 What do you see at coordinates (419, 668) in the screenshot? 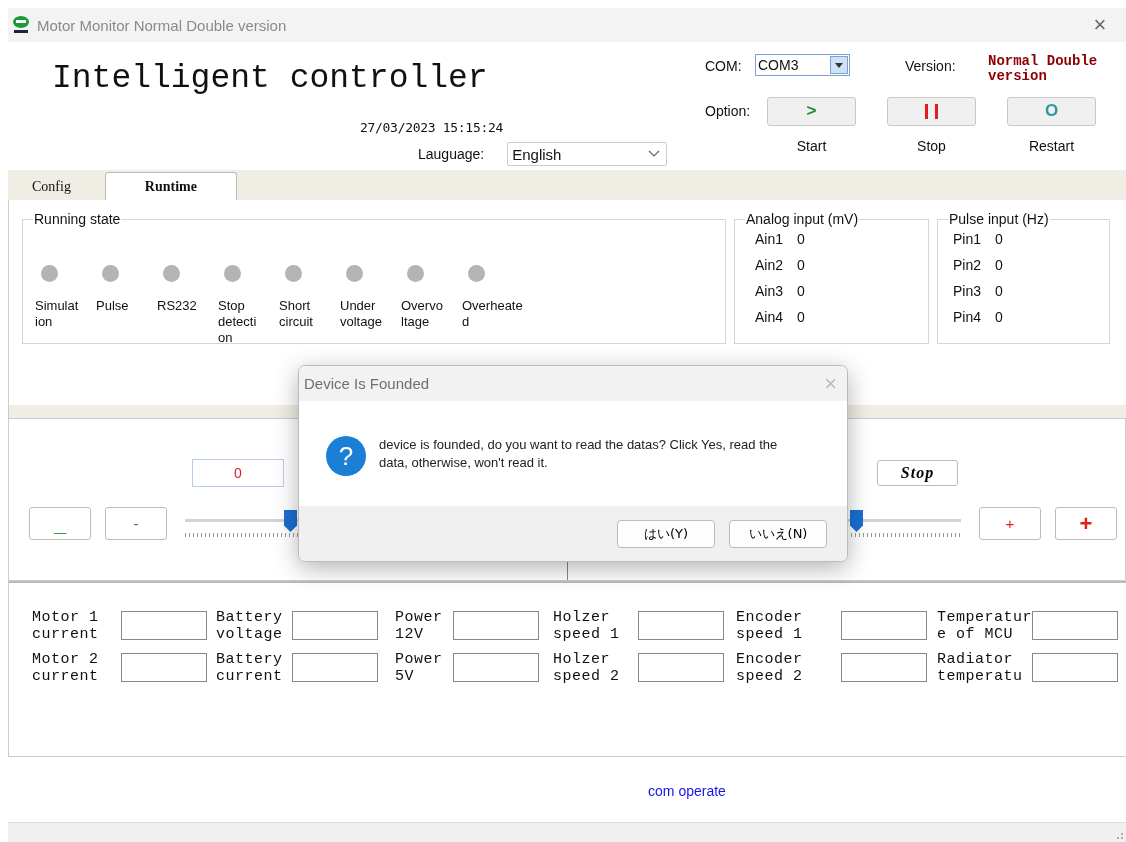
I see `readout-label: Power 5V` at bounding box center [419, 668].